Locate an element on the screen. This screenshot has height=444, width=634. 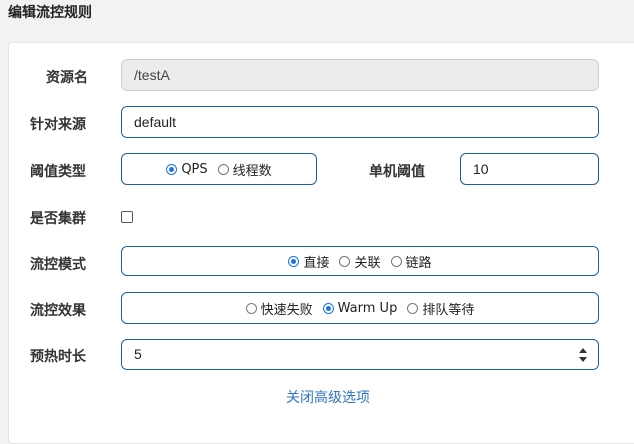
grade-option-label: QPS is located at coordinates (194, 169).